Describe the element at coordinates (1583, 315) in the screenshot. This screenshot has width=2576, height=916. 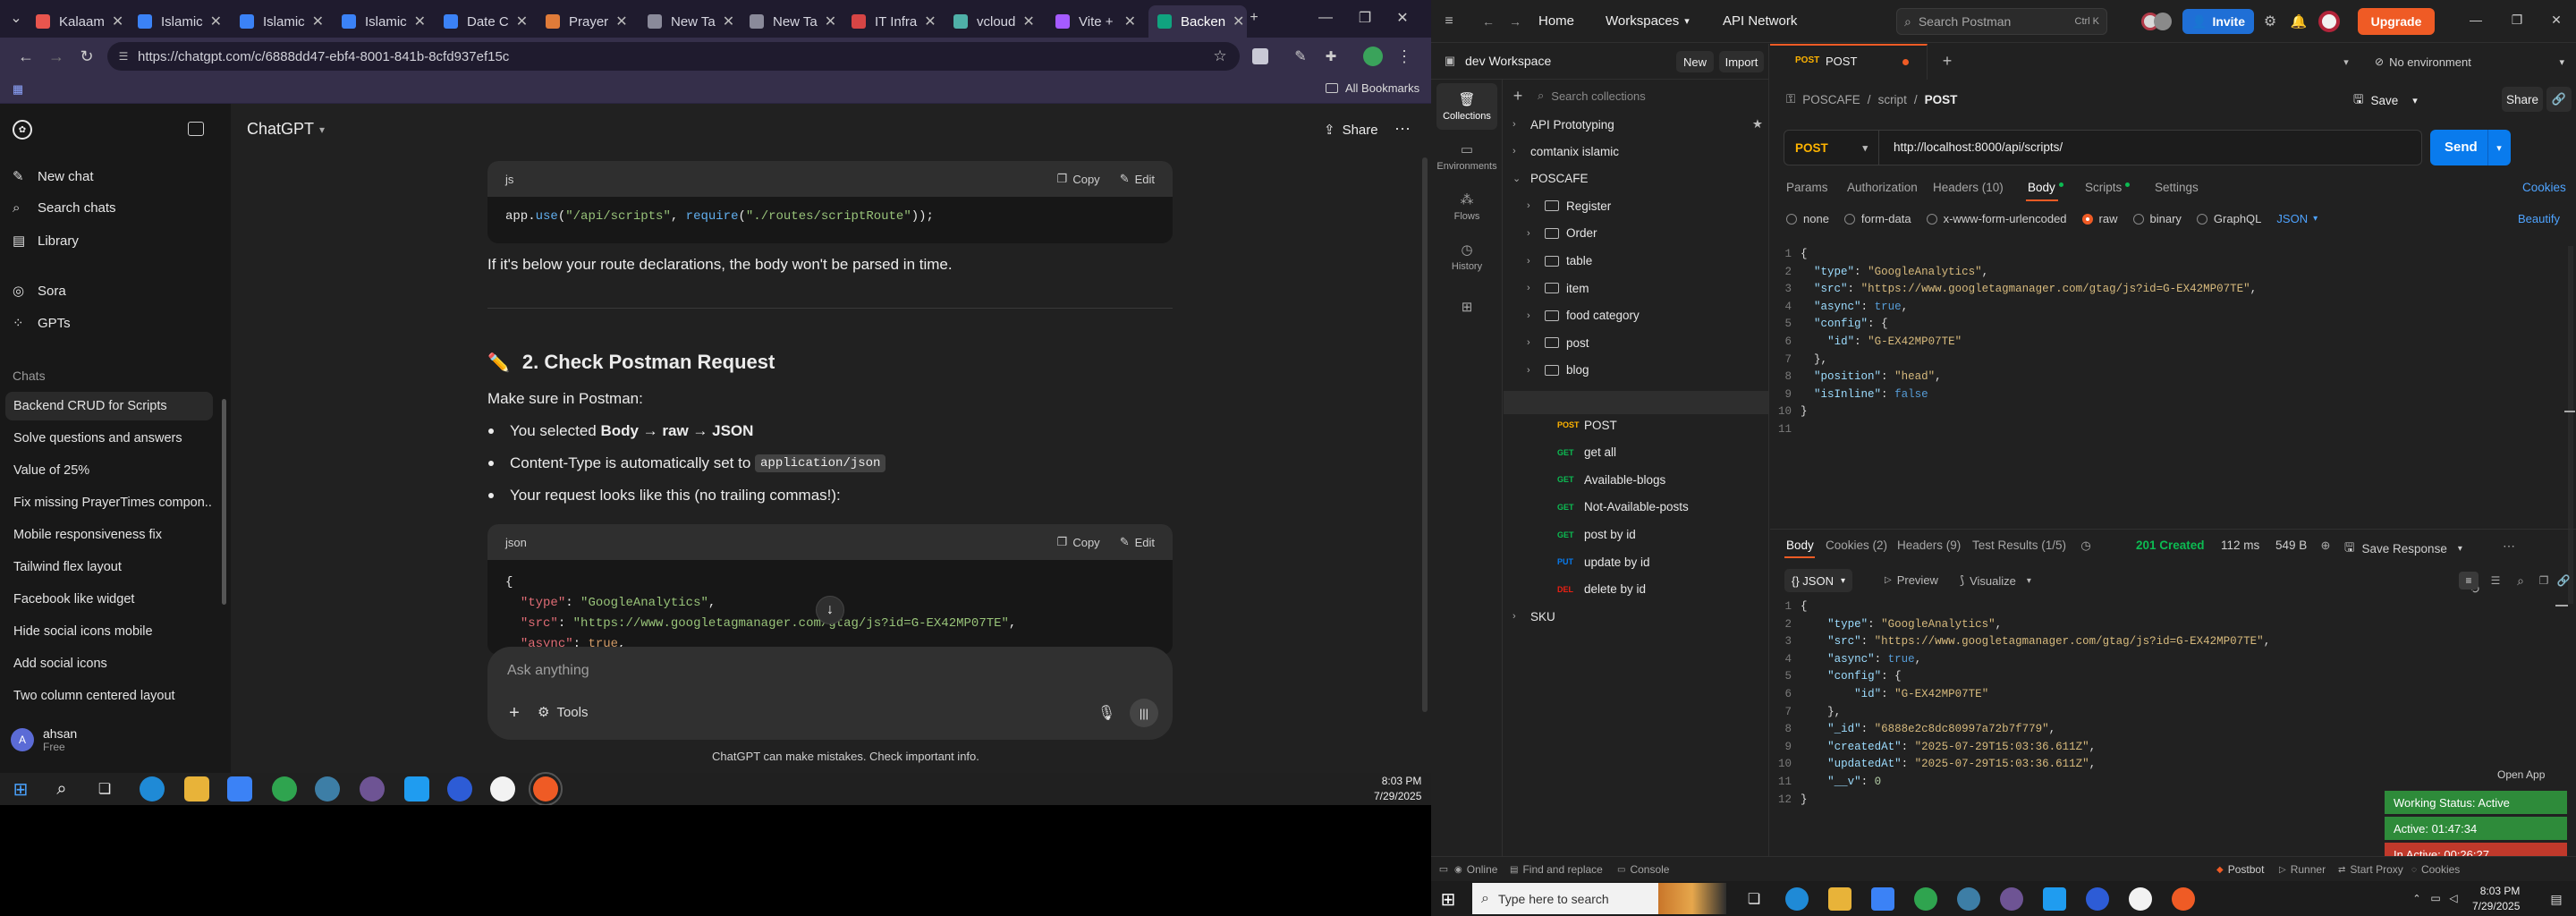
I see `folder-item: › food category` at that location.